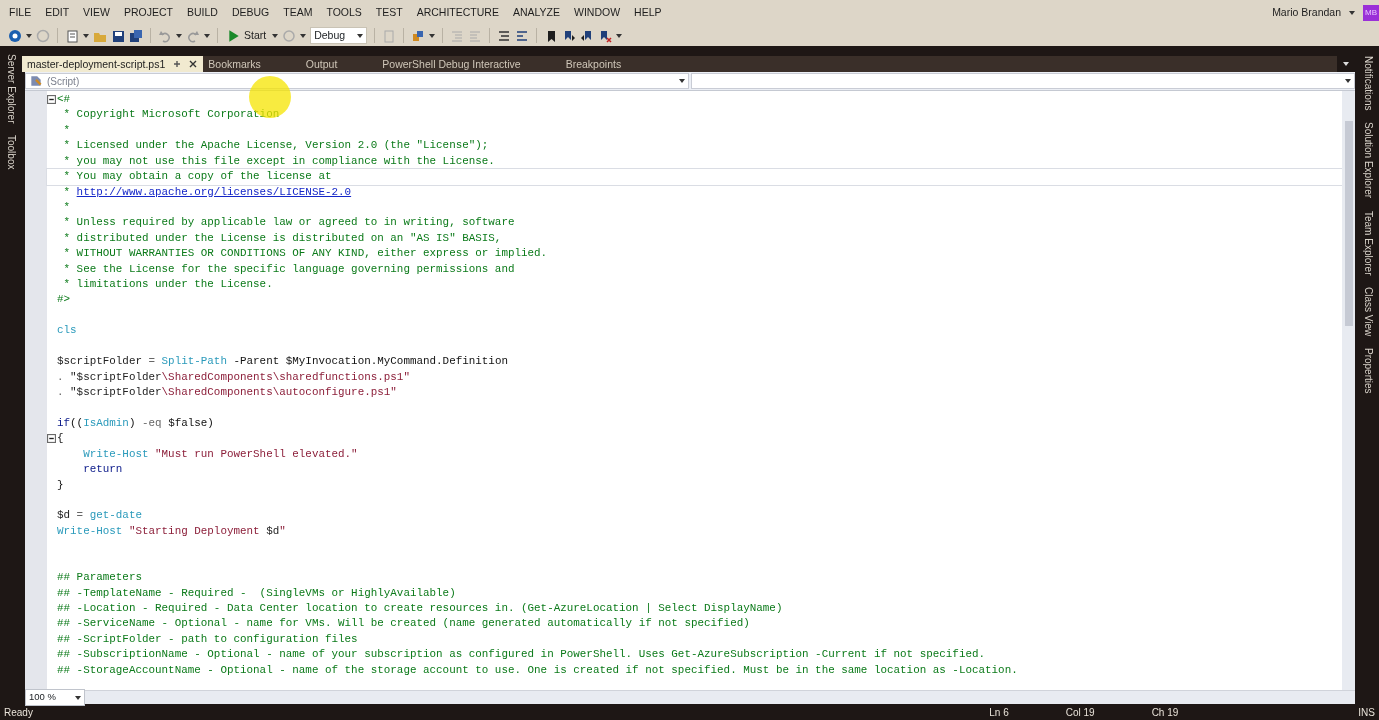 The height and width of the screenshot is (720, 1379). Describe the element at coordinates (233, 376) in the screenshot. I see `code-line: . "$scriptFolder\SharedComponents\sharedfunctions.ps1"` at that location.